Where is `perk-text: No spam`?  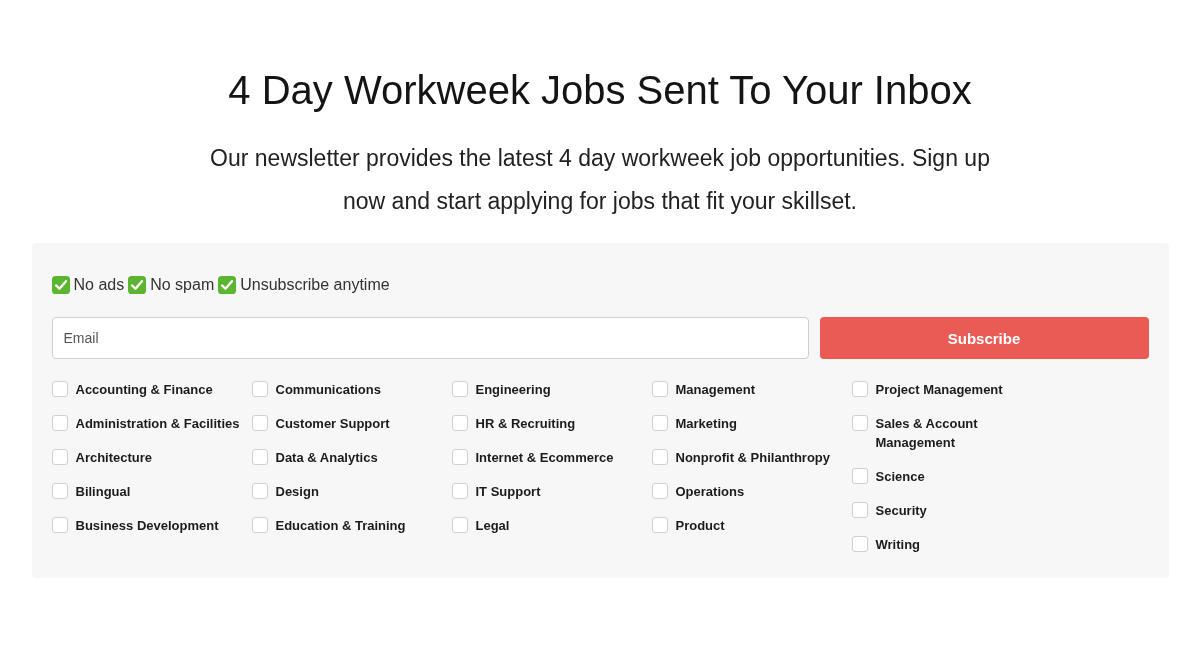 perk-text: No spam is located at coordinates (182, 285).